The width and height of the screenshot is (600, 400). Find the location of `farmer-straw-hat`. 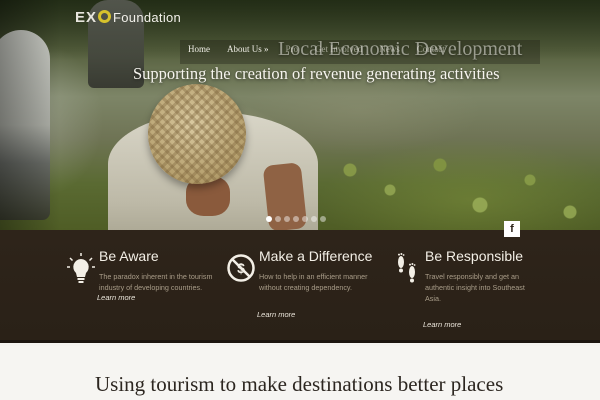

farmer-straw-hat is located at coordinates (197, 134).